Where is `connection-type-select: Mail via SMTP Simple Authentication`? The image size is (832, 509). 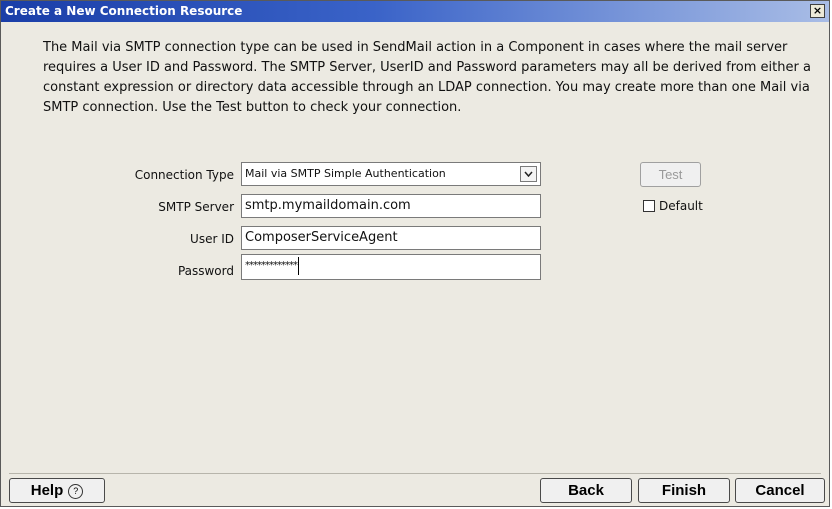 connection-type-select: Mail via SMTP Simple Authentication is located at coordinates (391, 174).